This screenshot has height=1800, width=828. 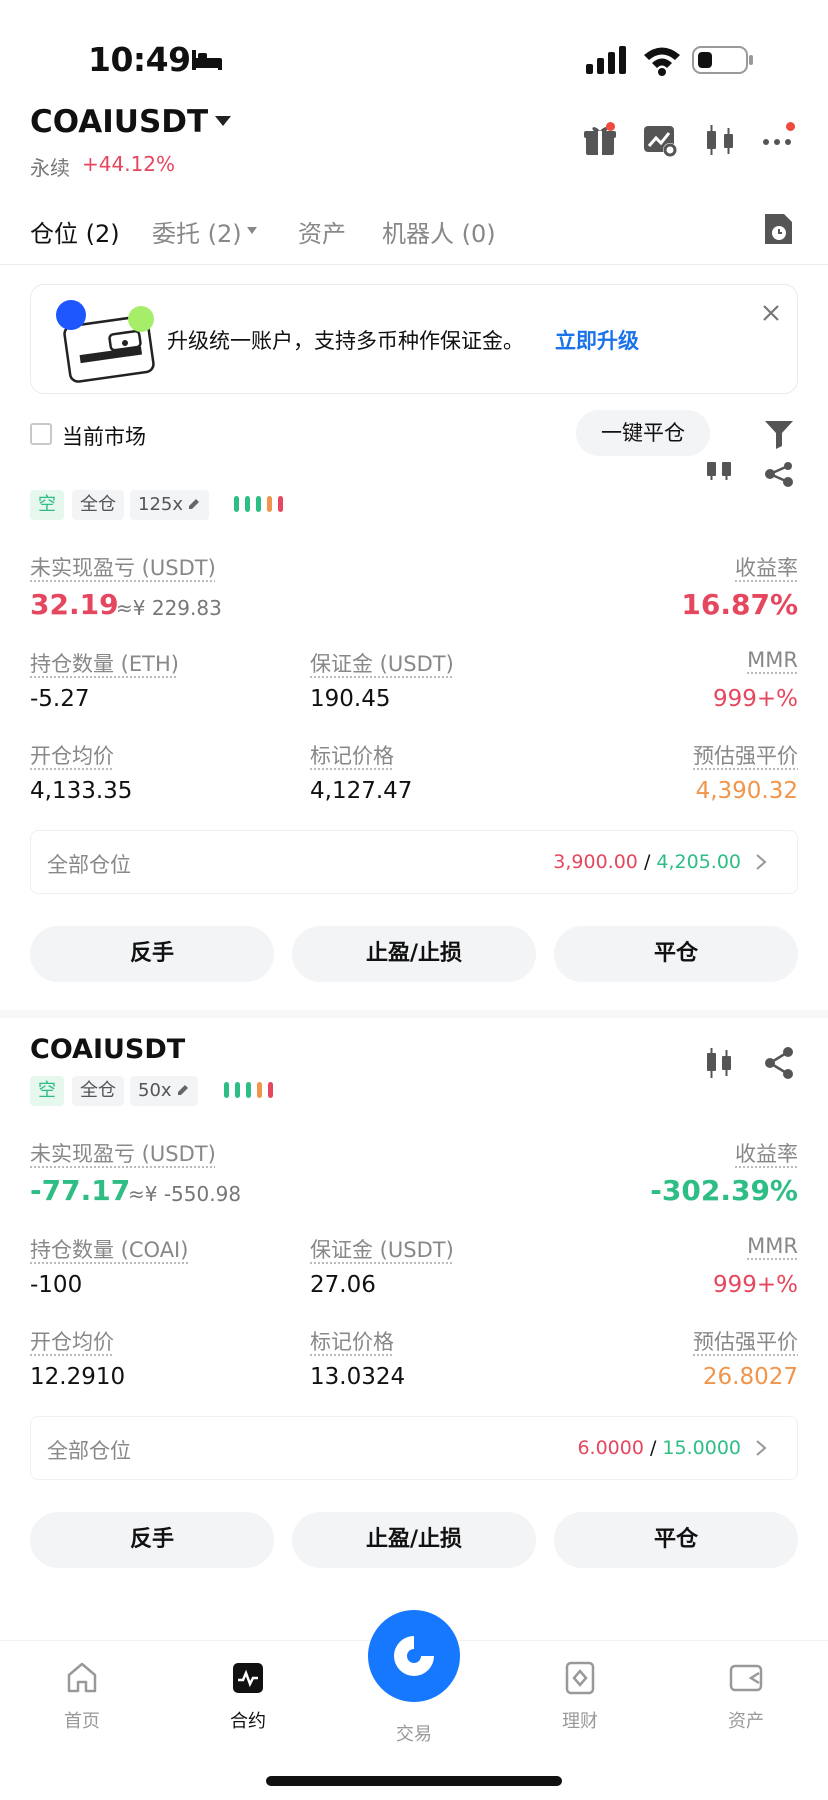 I want to click on liq-price-value: 4,390.32, so click(x=746, y=791).